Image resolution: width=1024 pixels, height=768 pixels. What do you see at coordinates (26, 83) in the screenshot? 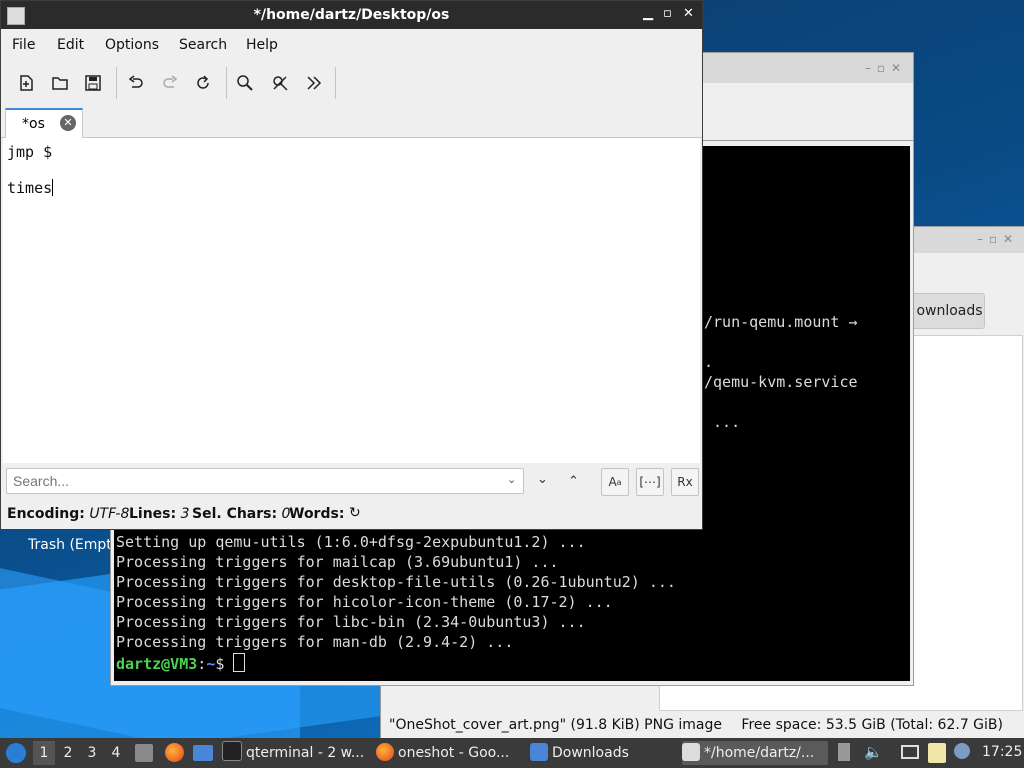
I see `new-file-icon` at bounding box center [26, 83].